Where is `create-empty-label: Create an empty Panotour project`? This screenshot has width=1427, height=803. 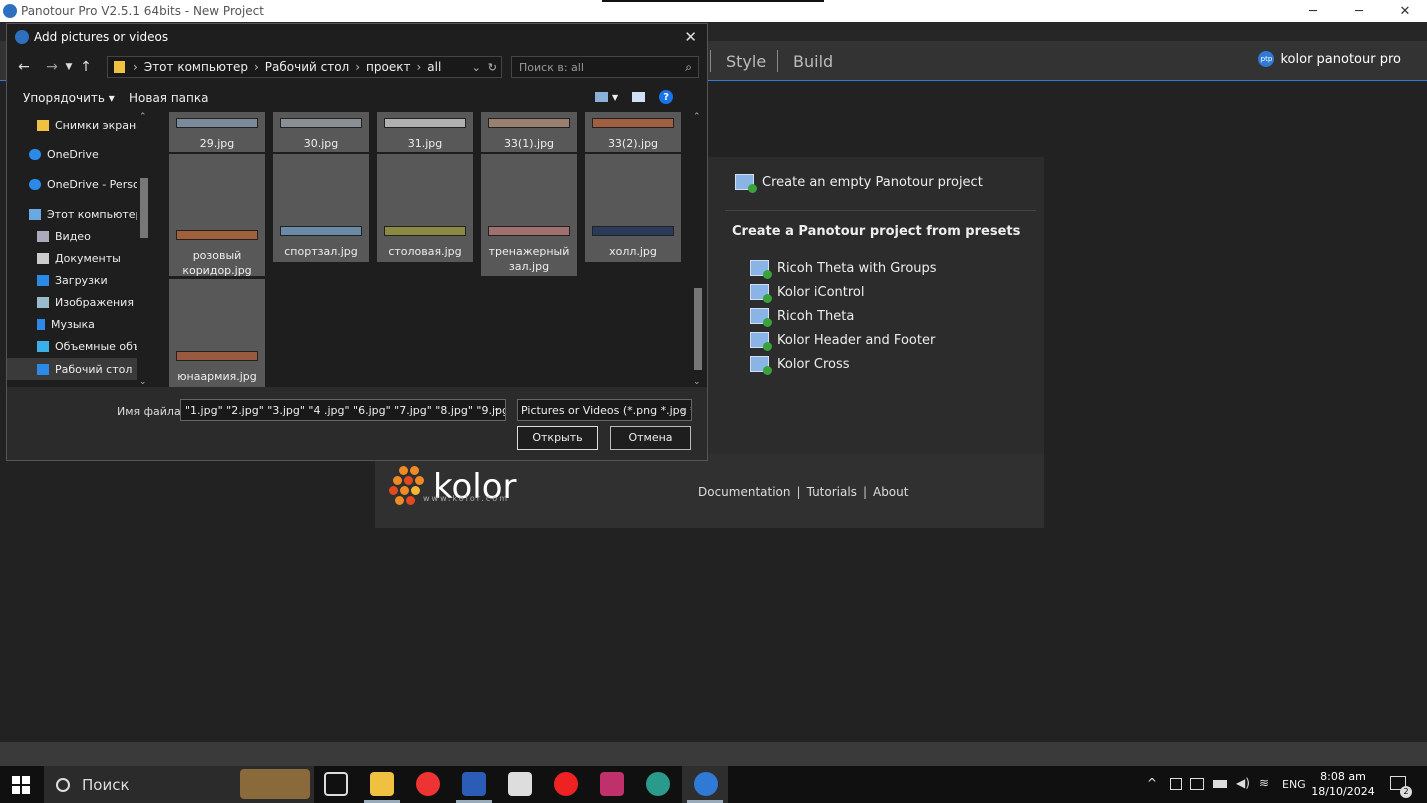 create-empty-label: Create an empty Panotour project is located at coordinates (872, 182).